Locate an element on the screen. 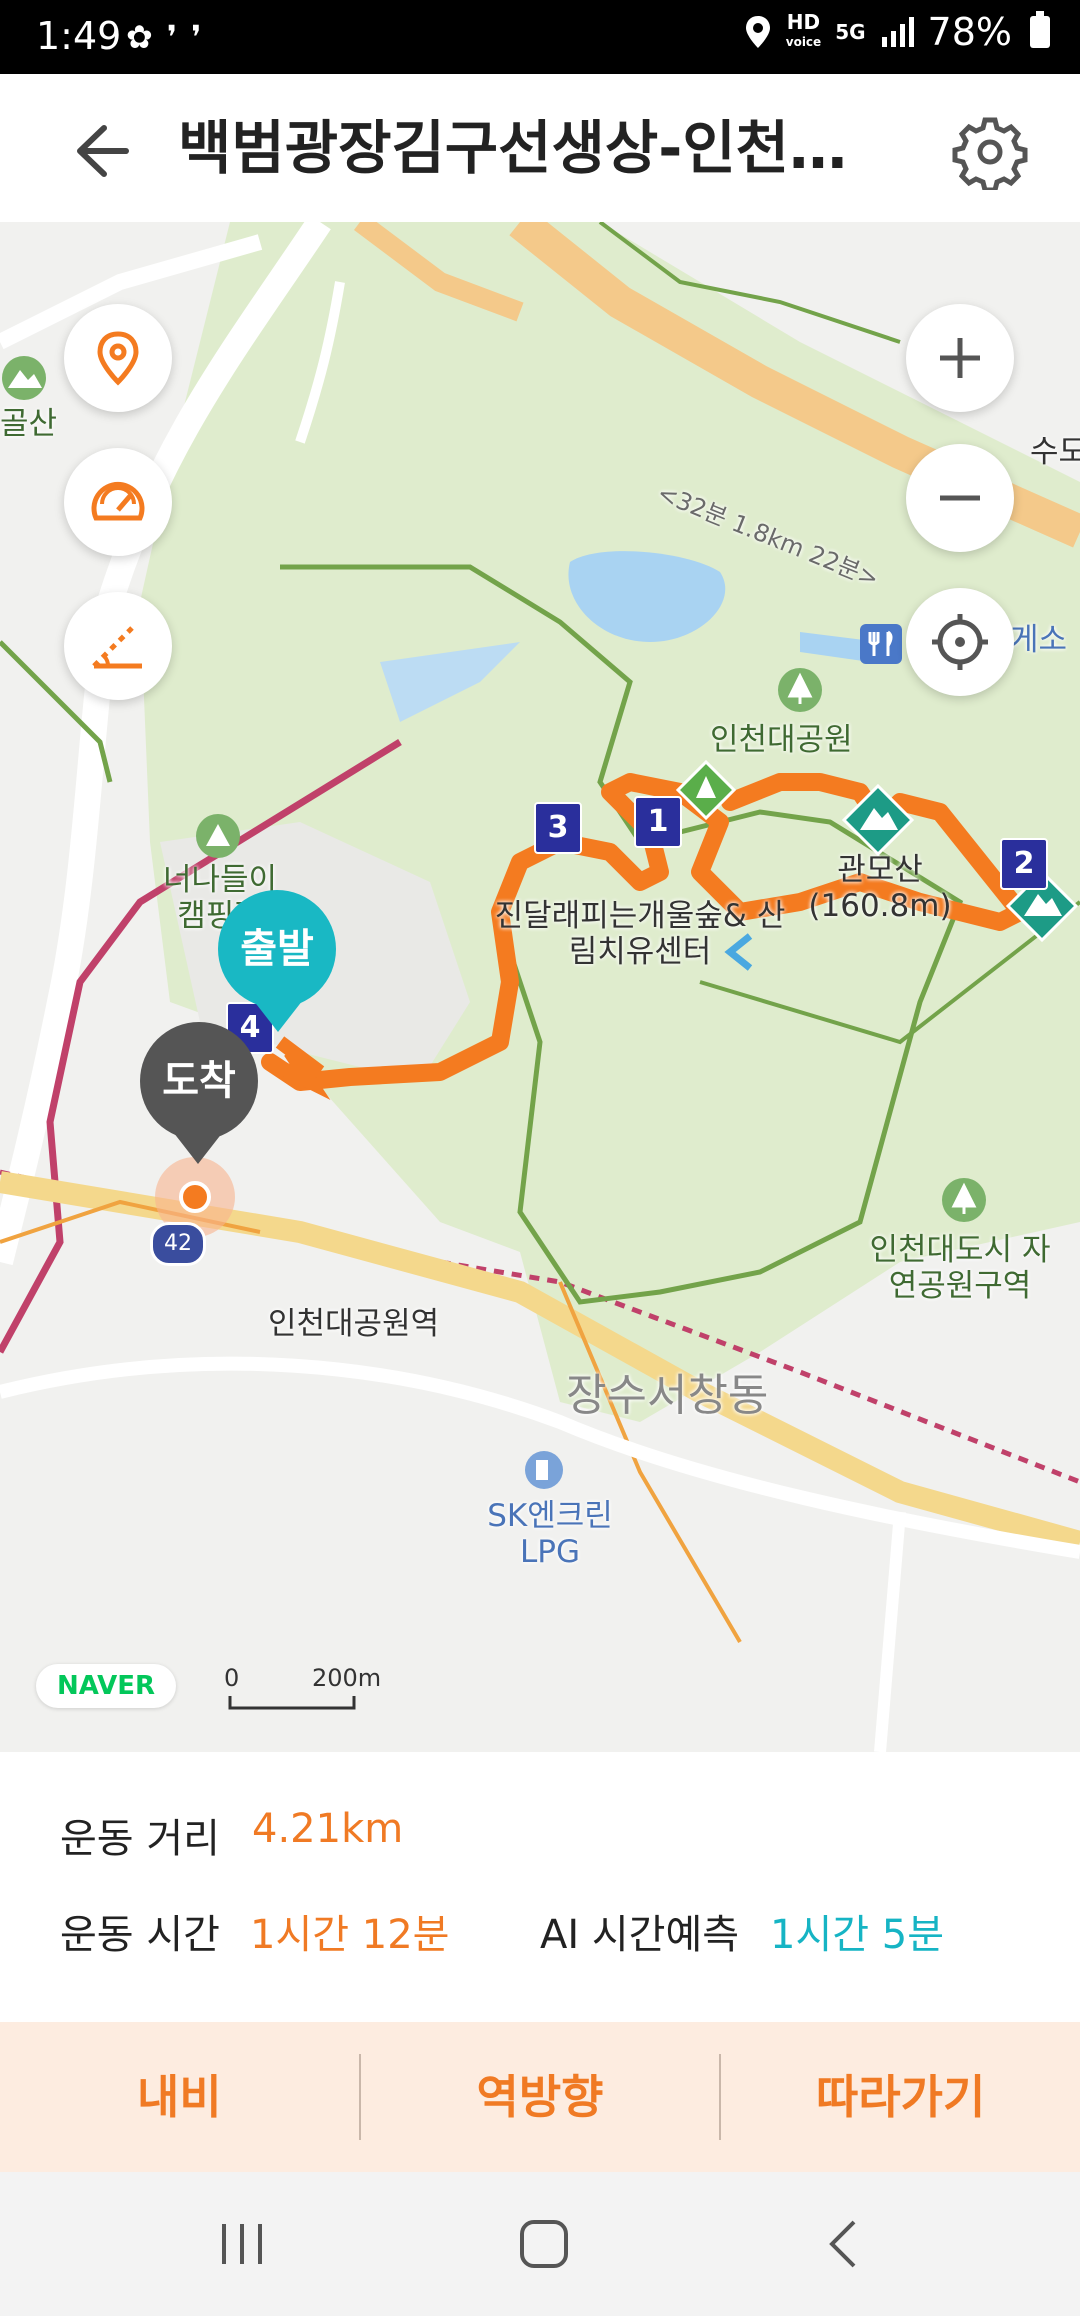 The width and height of the screenshot is (1080, 2316). current-location-button is located at coordinates (960, 642).